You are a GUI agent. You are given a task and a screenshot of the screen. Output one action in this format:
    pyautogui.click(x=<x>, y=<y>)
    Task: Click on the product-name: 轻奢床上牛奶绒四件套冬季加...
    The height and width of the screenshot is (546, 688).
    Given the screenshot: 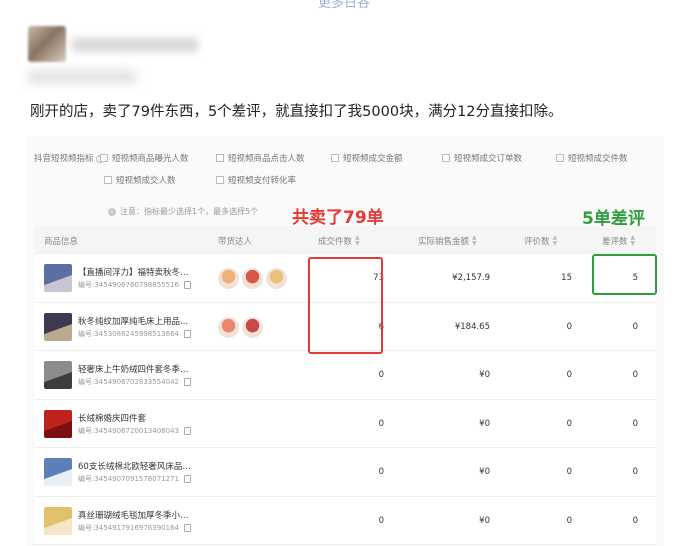 What is the action you would take?
    pyautogui.click(x=136, y=369)
    